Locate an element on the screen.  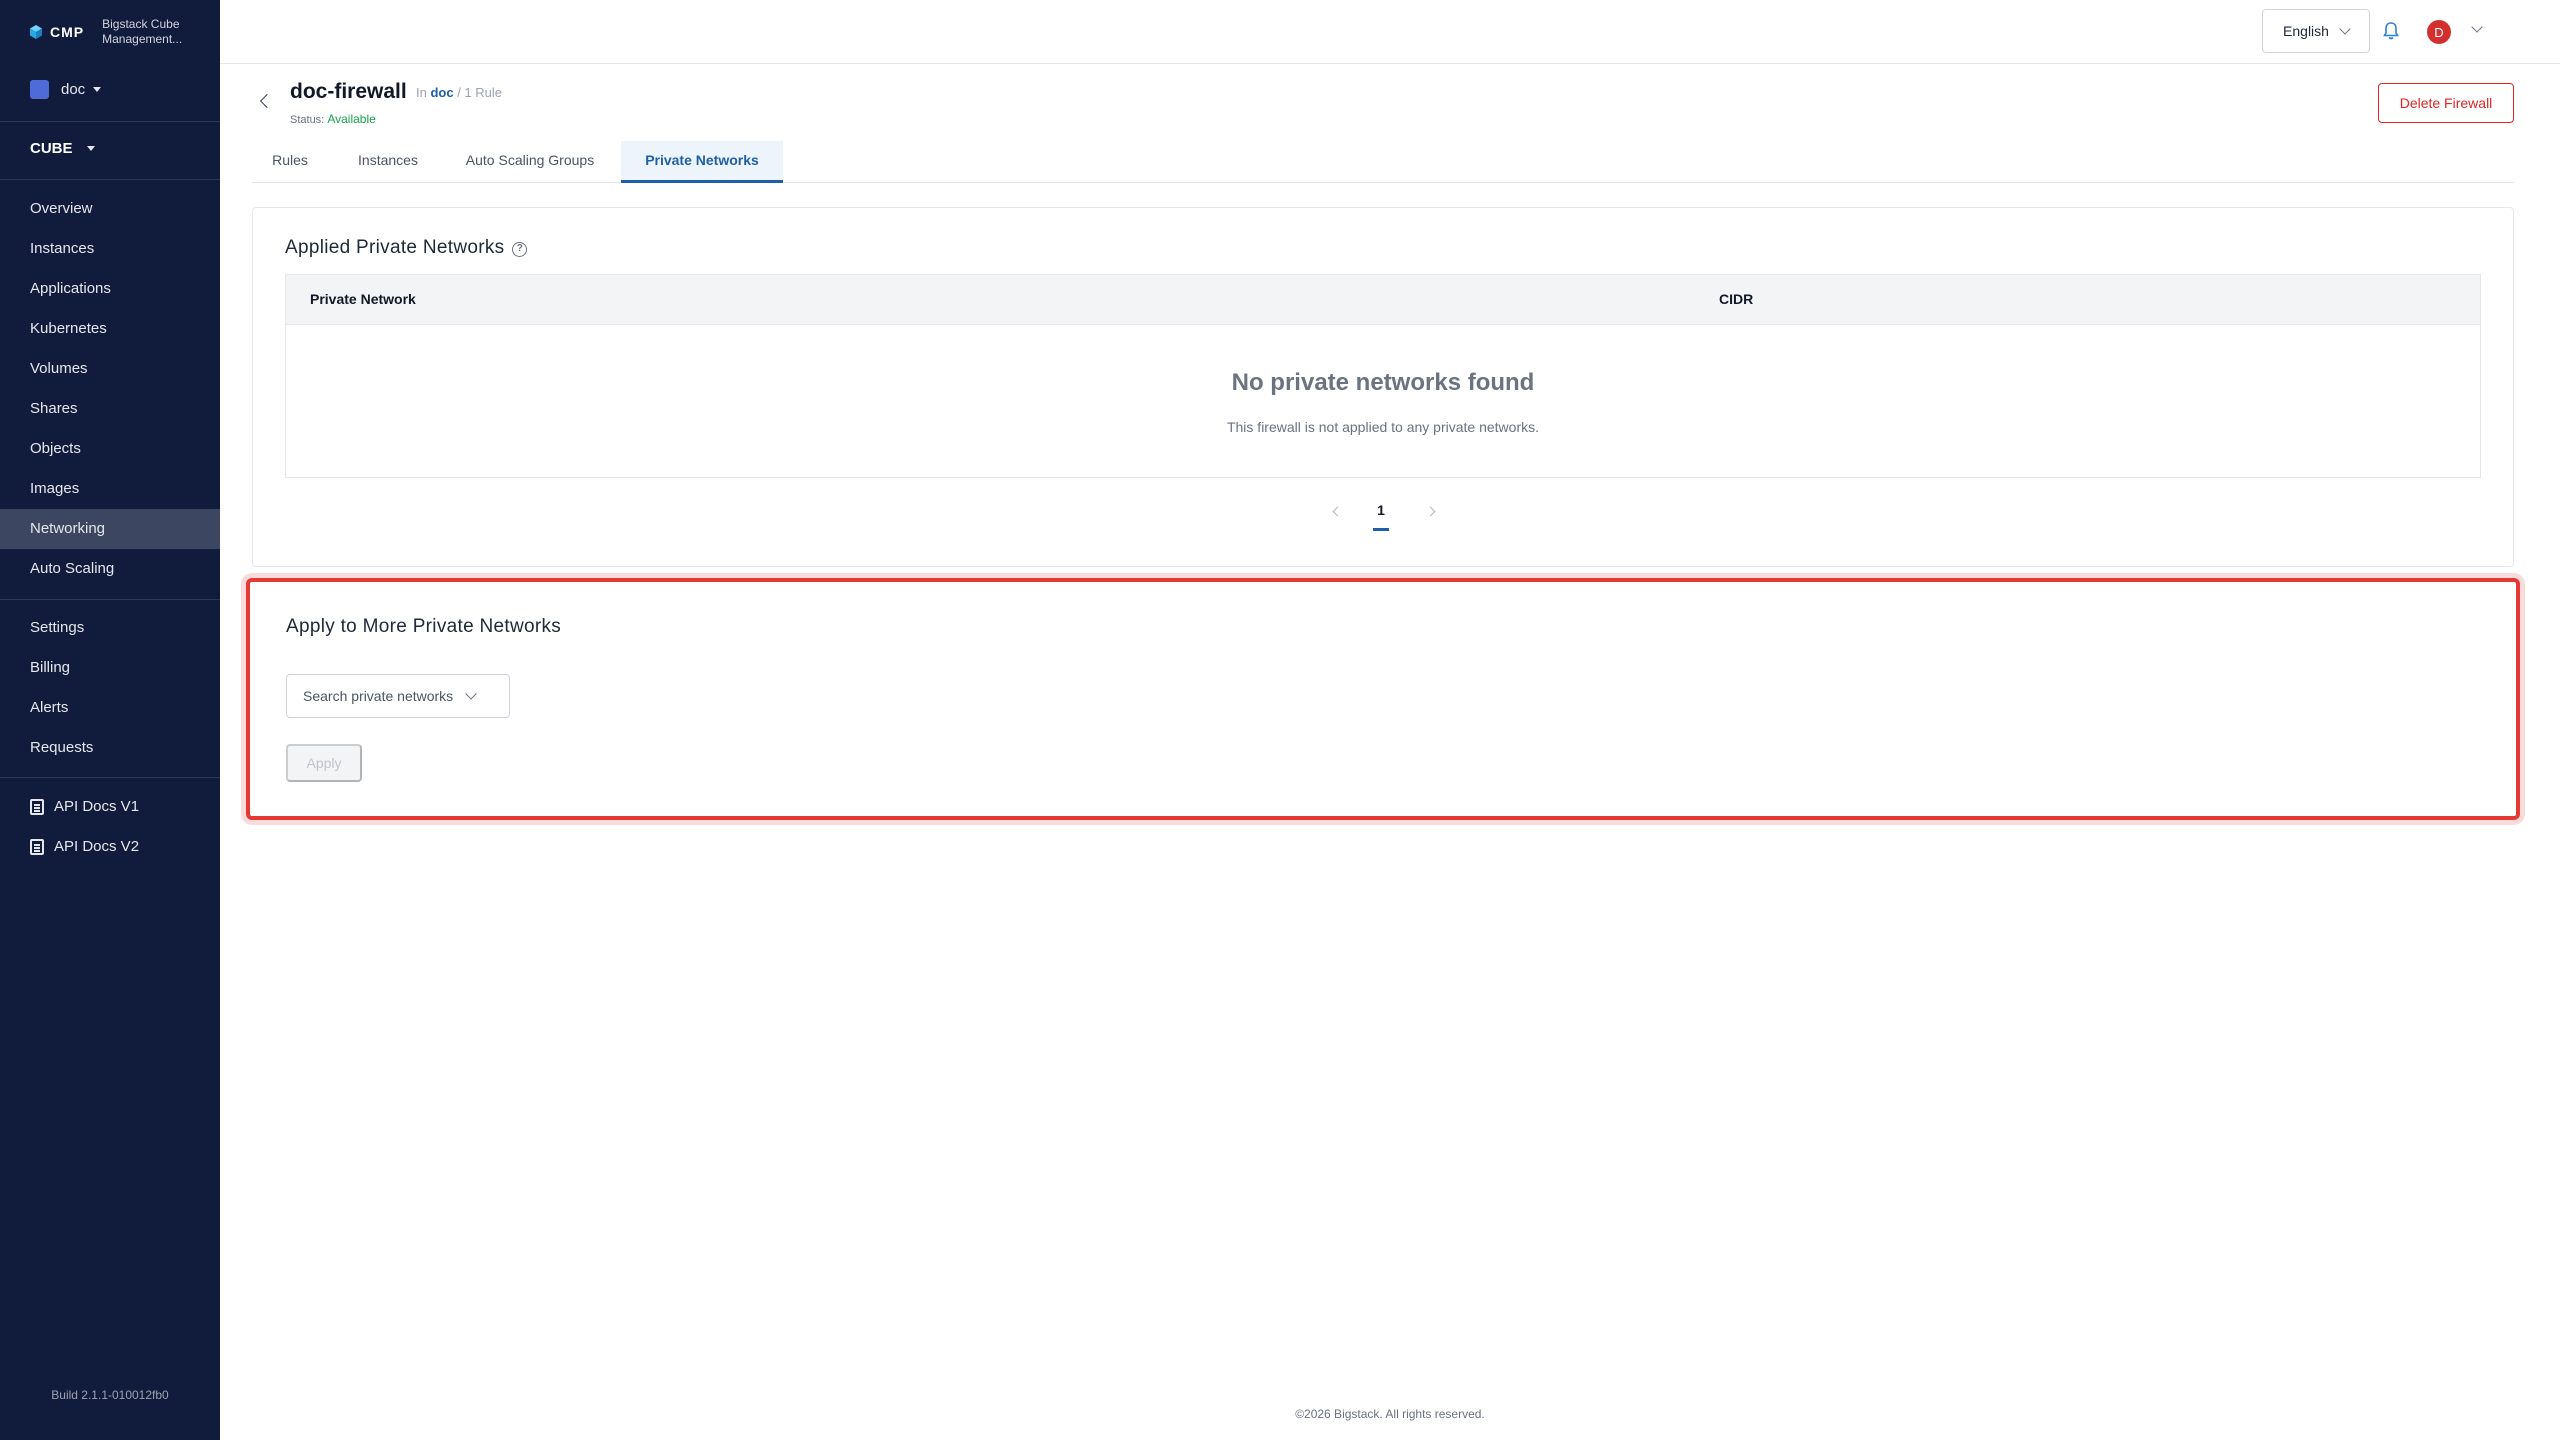
sidebar-item-label: Overview is located at coordinates (61, 208).